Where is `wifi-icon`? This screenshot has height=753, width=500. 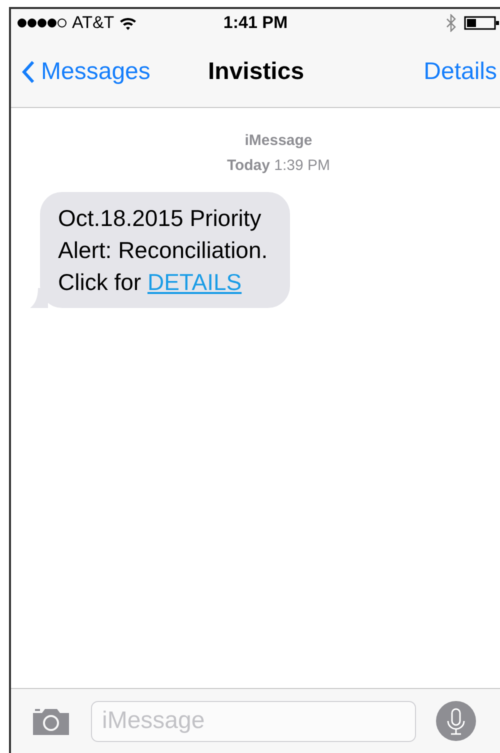 wifi-icon is located at coordinates (128, 23).